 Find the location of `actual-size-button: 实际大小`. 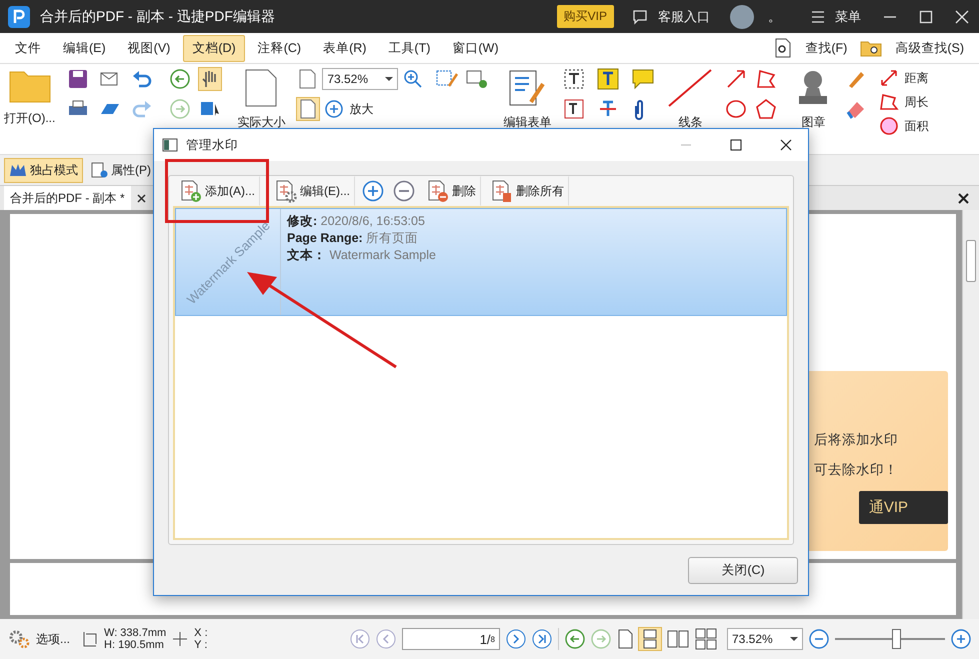

actual-size-button: 实际大小 is located at coordinates (261, 122).